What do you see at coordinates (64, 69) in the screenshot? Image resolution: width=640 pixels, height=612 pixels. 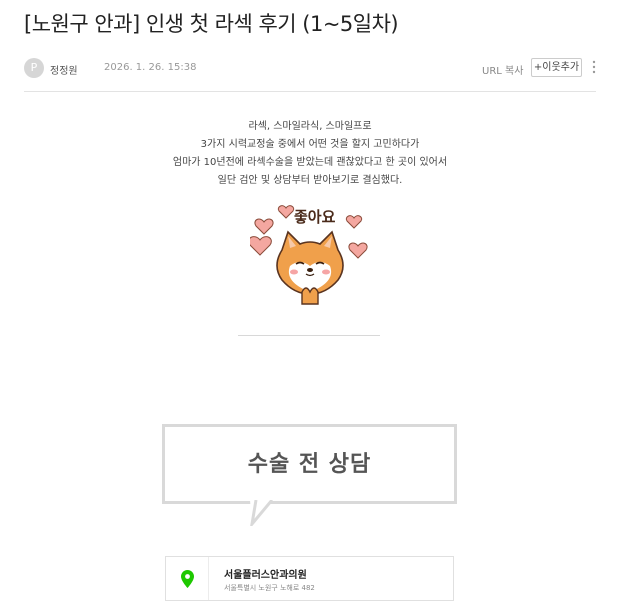 I see `author-name: 정정원` at bounding box center [64, 69].